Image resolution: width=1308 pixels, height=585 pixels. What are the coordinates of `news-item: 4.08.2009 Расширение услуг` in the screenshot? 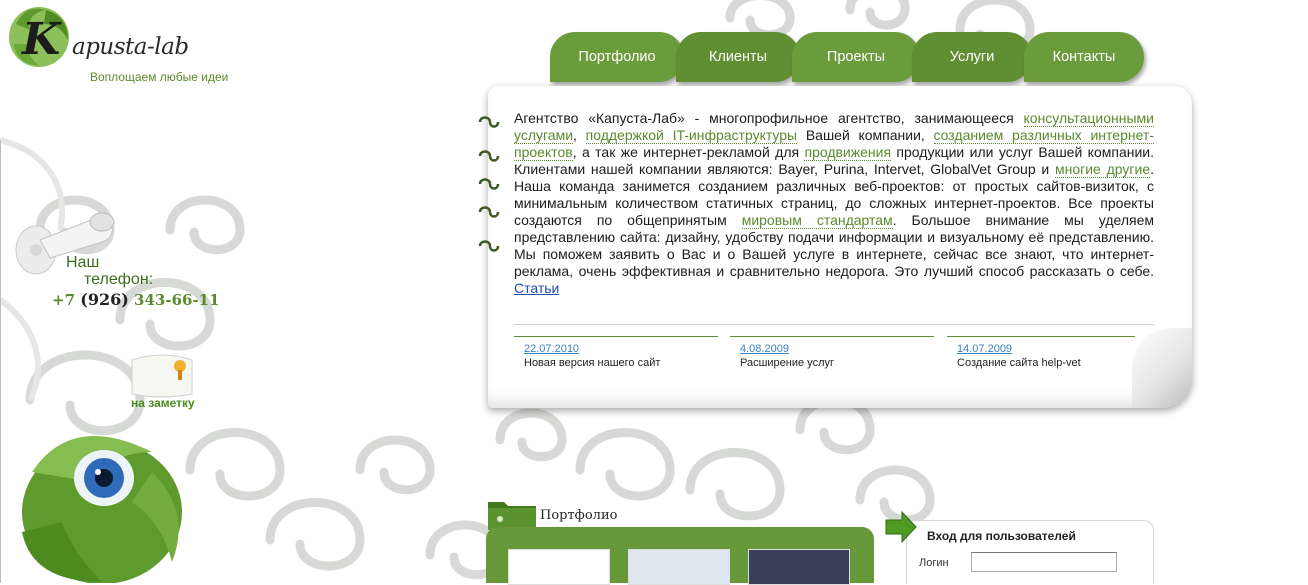 It's located at (832, 352).